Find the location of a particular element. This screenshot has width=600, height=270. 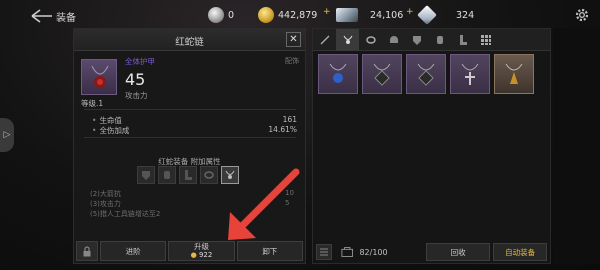

advance-button: 进阶 is located at coordinates (133, 251).